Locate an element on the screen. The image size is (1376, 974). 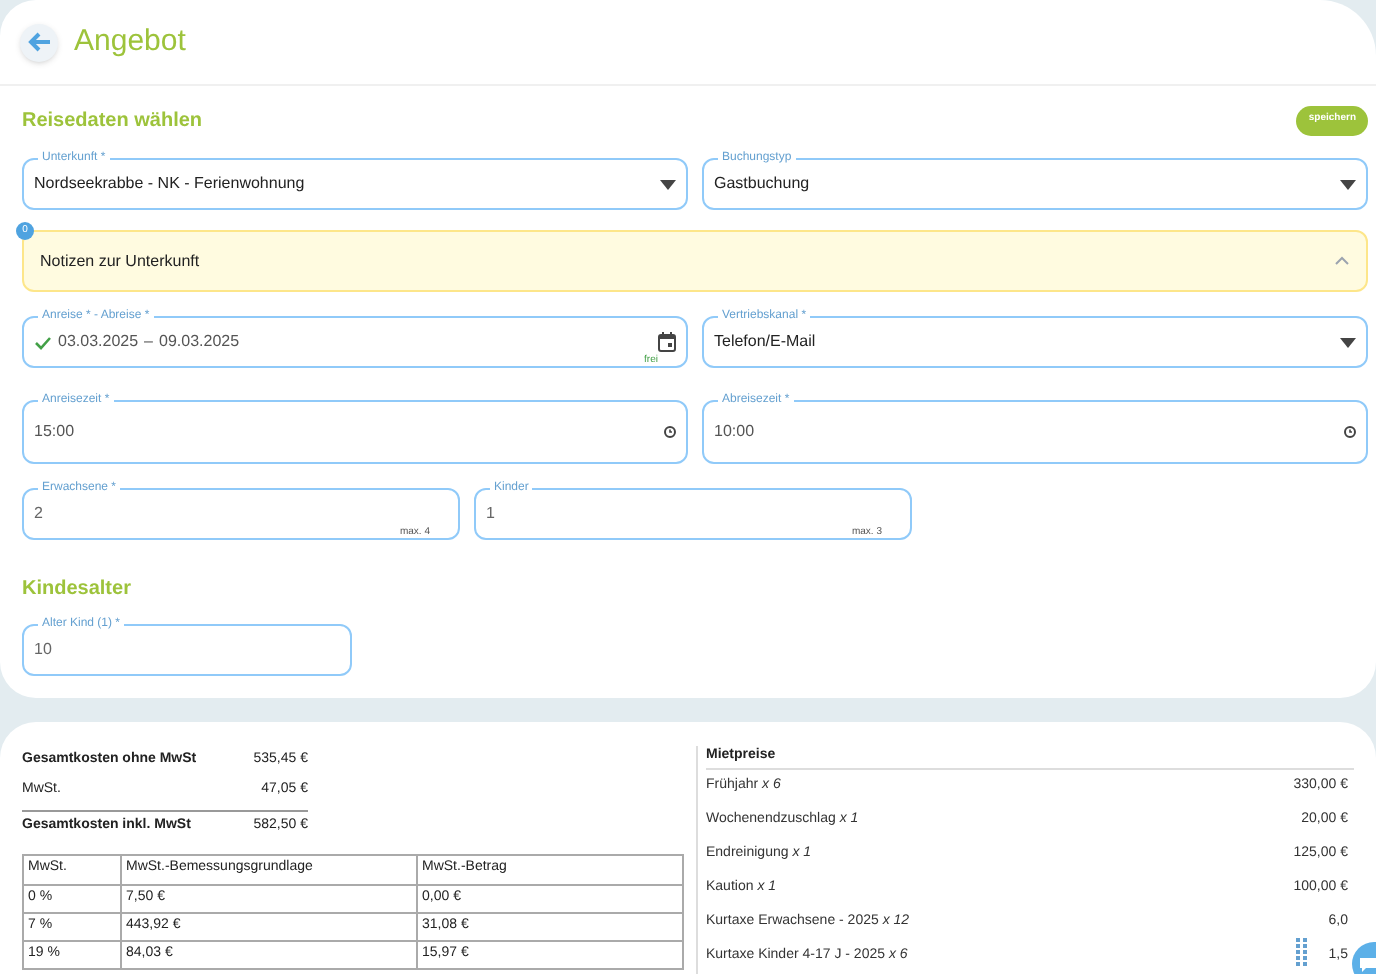
section-title: Kindesalter is located at coordinates (77, 590).